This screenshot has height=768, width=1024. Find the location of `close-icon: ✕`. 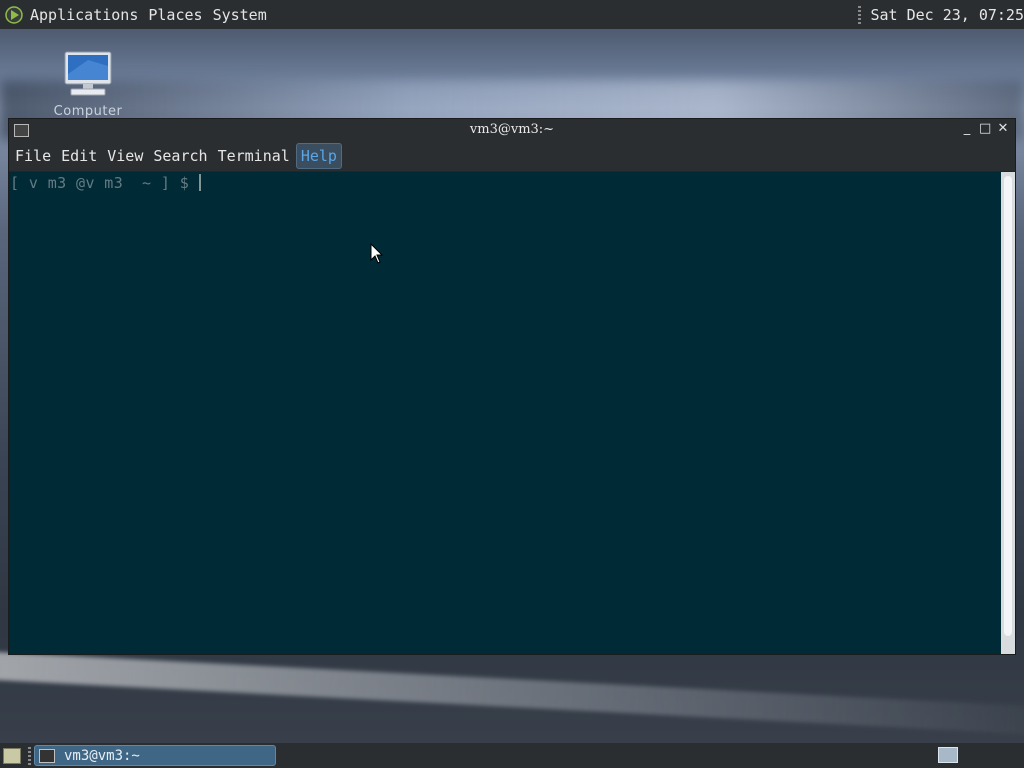

close-icon: ✕ is located at coordinates (1003, 129).